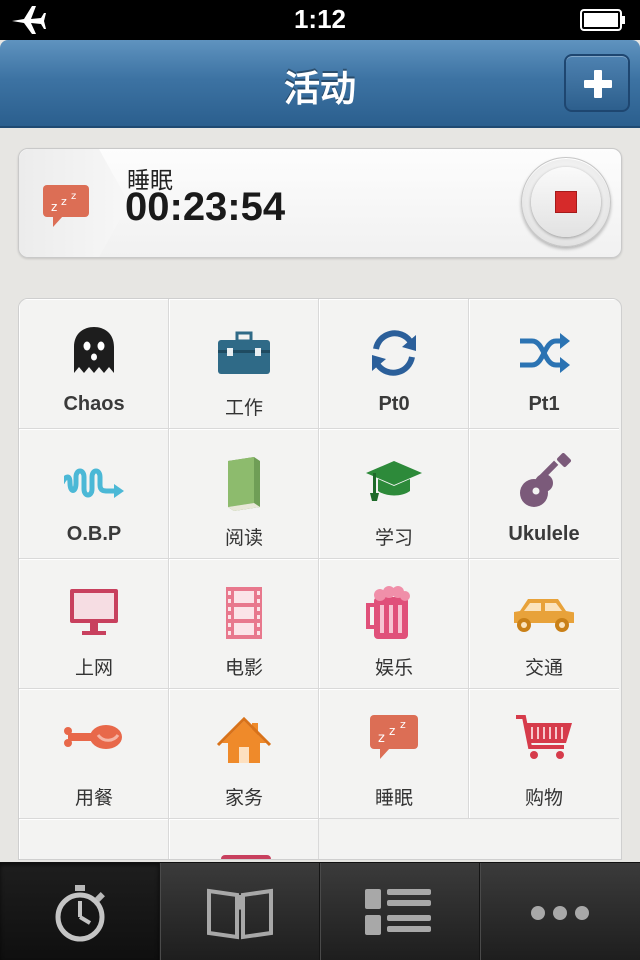 The width and height of the screenshot is (640, 960). I want to click on elapsed-timer: 00:23:54, so click(205, 207).